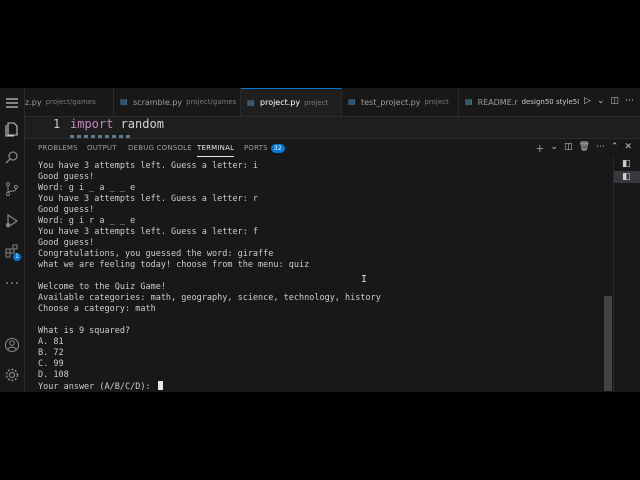 The height and width of the screenshot is (480, 640). I want to click on close-icon: ✕, so click(628, 148).